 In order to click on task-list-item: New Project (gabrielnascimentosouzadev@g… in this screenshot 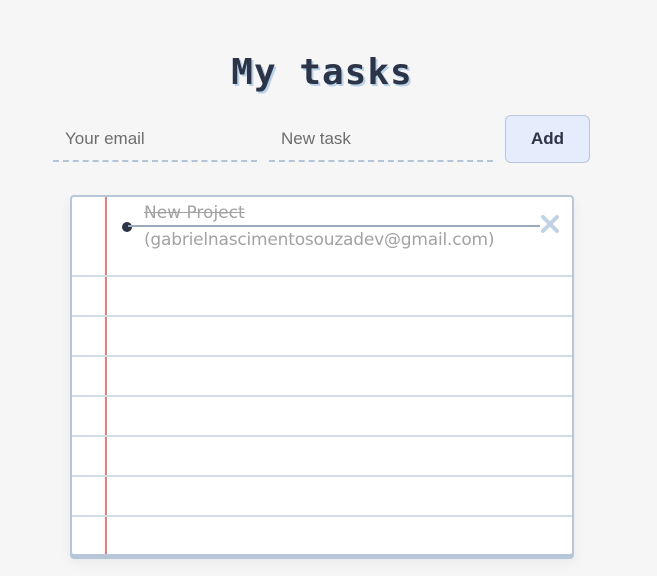, I will do `click(340, 234)`.